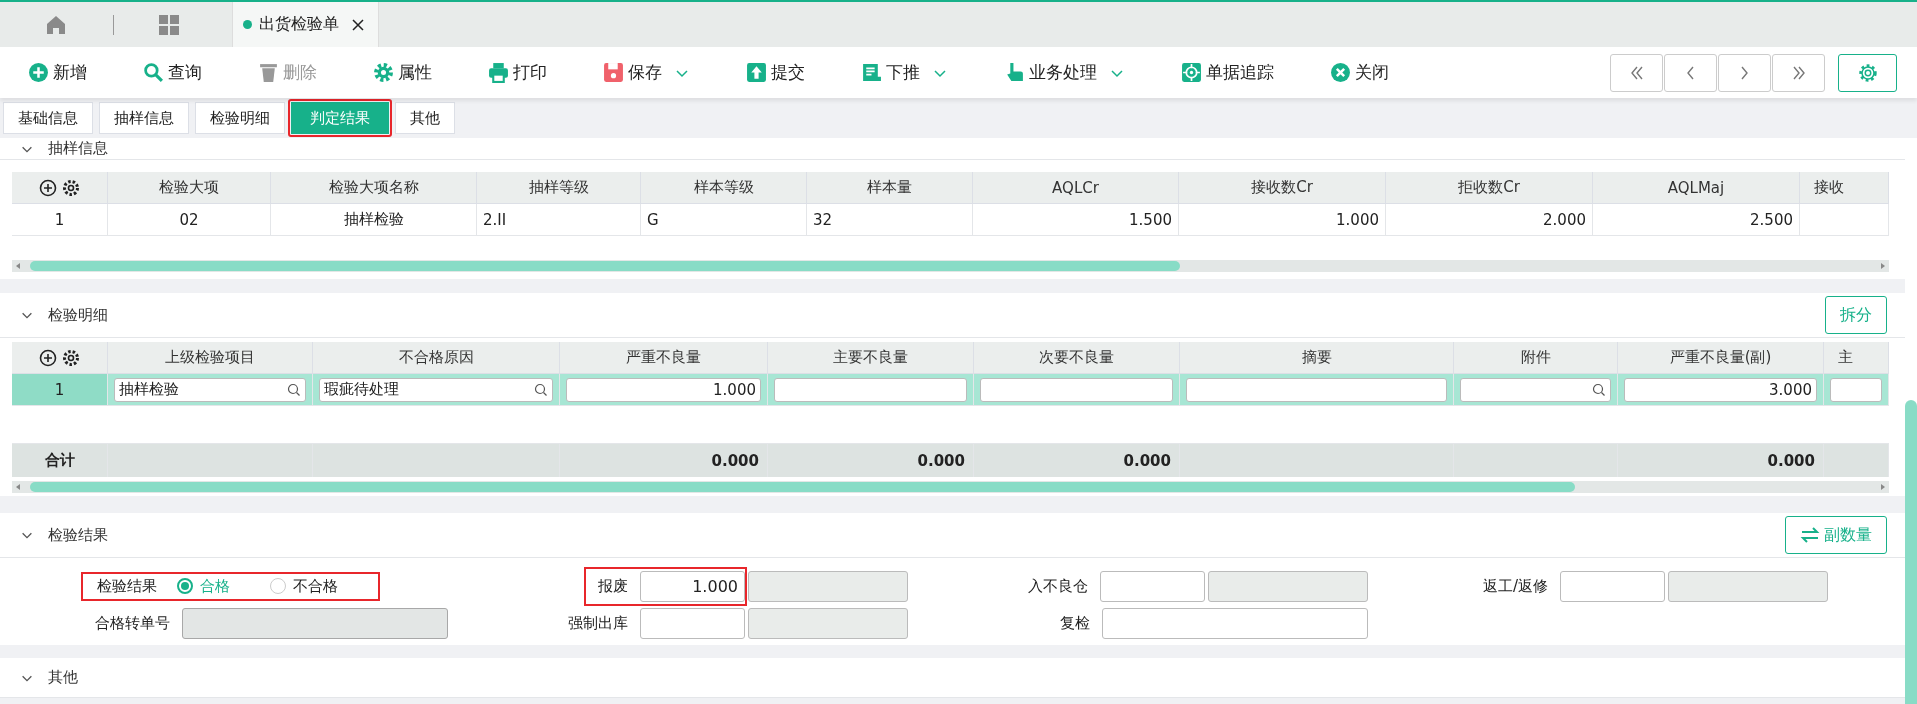  Describe the element at coordinates (1077, 358) in the screenshot. I see `column-header: 次要不良量` at that location.